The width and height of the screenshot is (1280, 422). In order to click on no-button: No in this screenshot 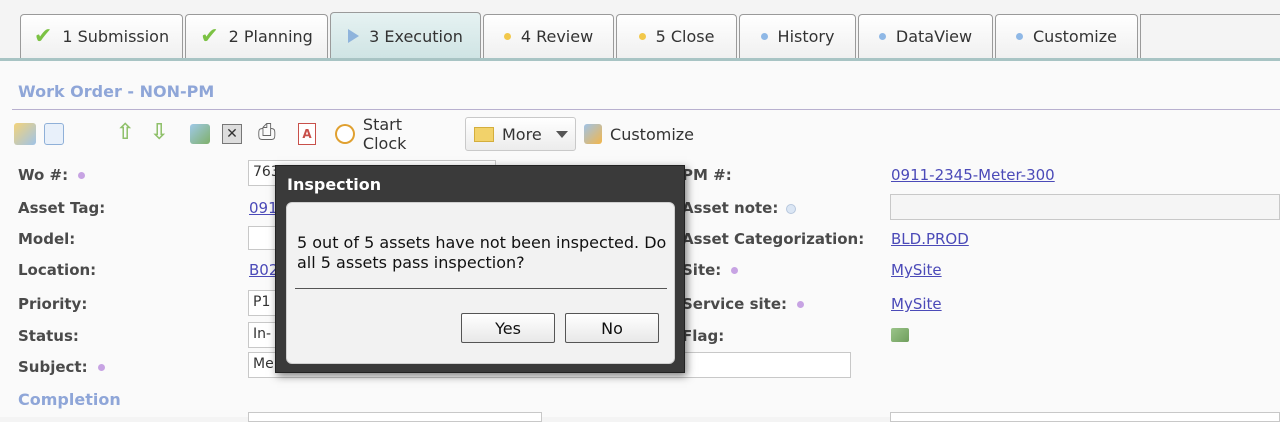, I will do `click(612, 328)`.